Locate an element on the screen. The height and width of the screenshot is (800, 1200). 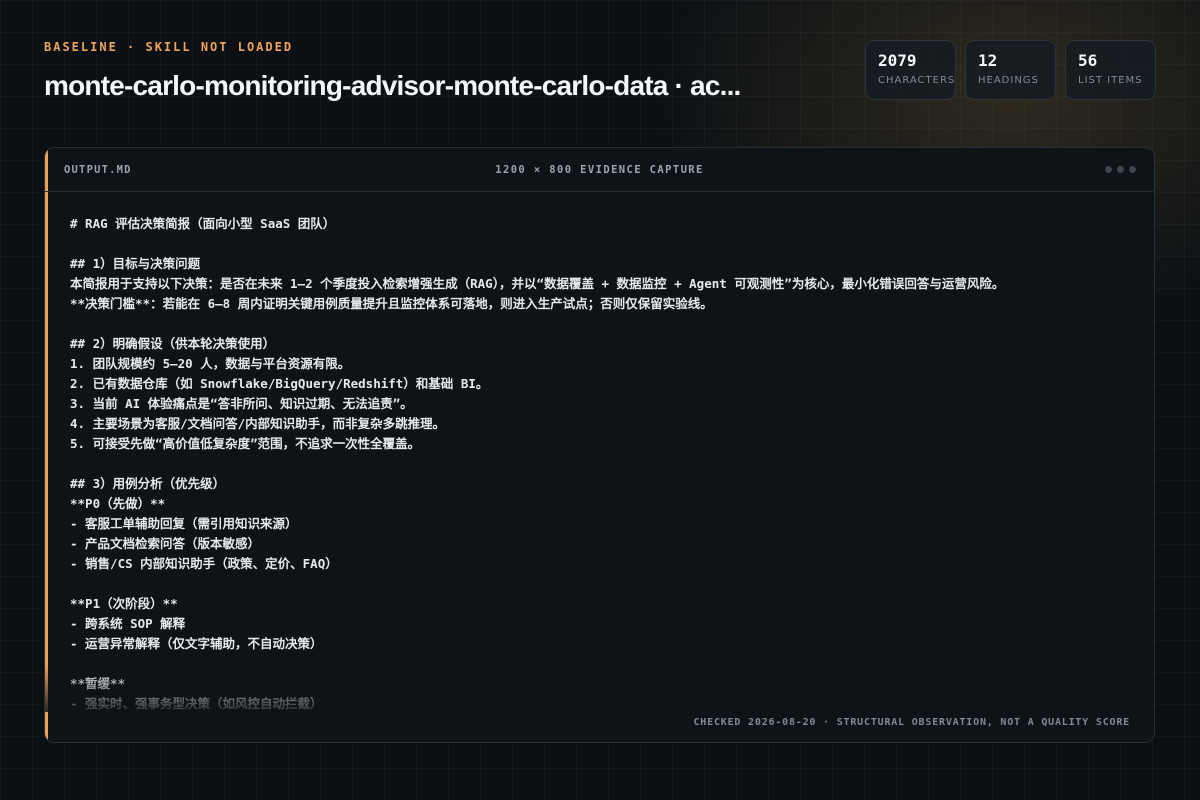
baseline-eyebrow: BASELINE · SKILL NOT LOADED is located at coordinates (169, 47).